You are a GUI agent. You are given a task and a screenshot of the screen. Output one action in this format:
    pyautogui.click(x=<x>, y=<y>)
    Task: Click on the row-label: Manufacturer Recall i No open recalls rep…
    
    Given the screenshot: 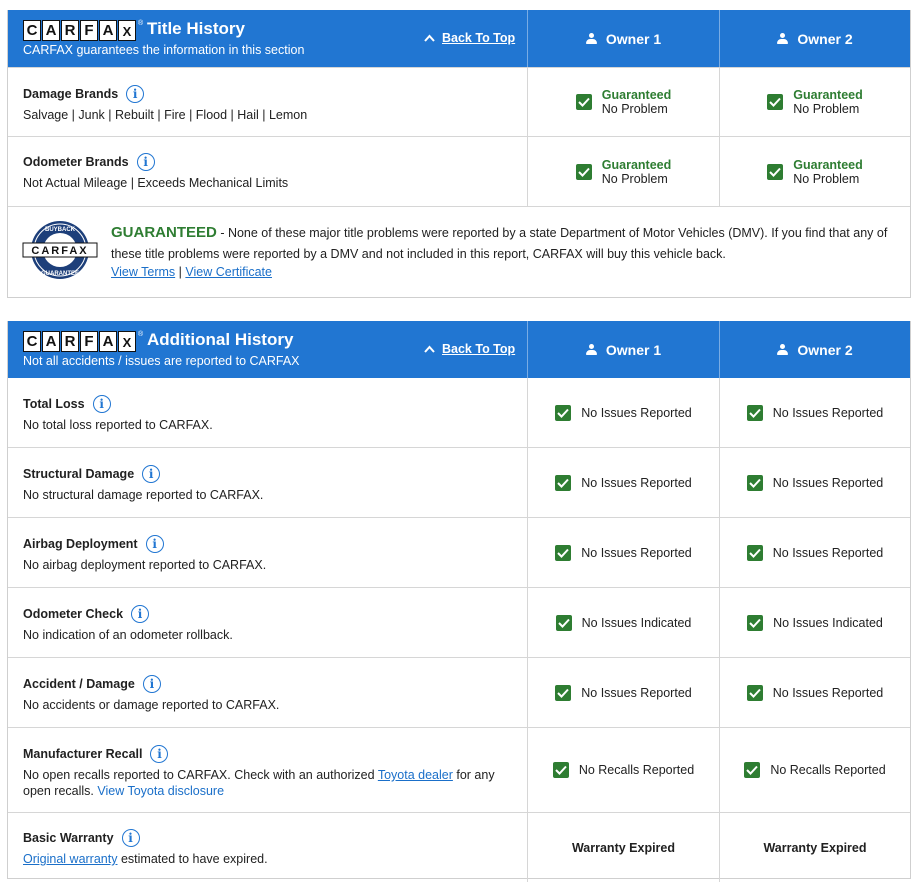 What is the action you would take?
    pyautogui.click(x=268, y=770)
    